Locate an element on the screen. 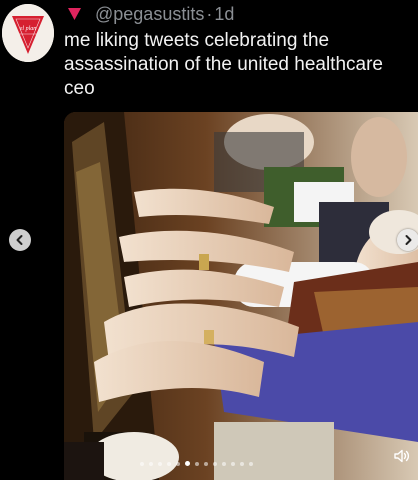  carousel-next-button is located at coordinates (407, 240).